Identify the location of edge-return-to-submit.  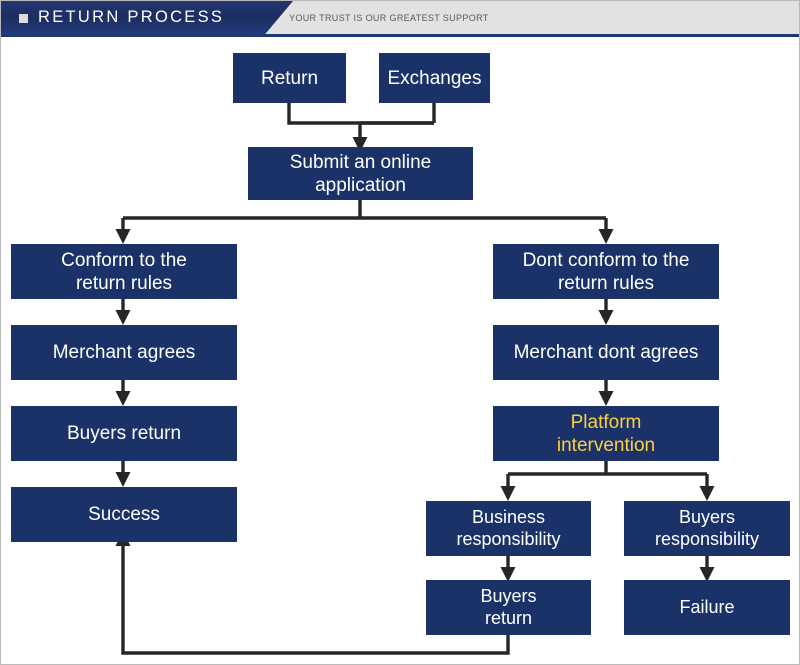
(360, 114).